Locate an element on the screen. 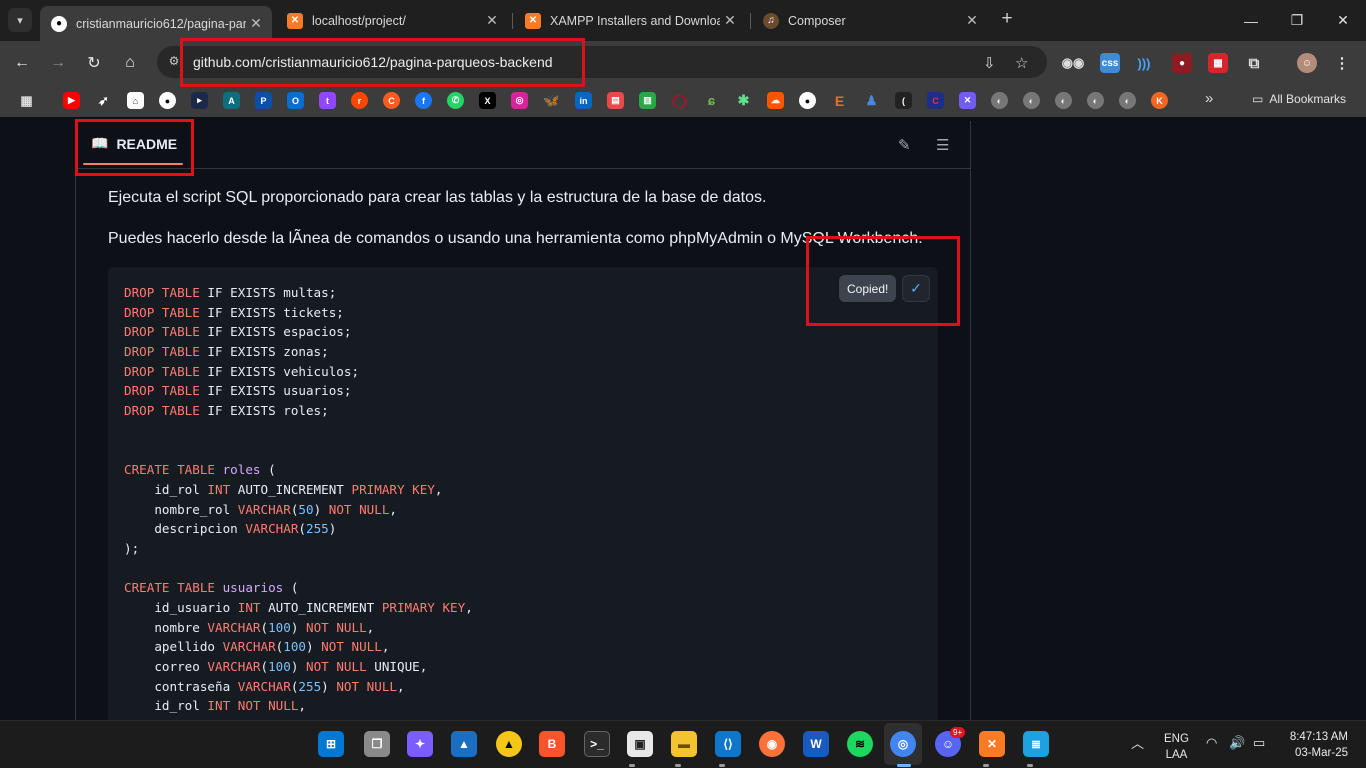  file-explorer-icon: ▬ is located at coordinates (684, 744).